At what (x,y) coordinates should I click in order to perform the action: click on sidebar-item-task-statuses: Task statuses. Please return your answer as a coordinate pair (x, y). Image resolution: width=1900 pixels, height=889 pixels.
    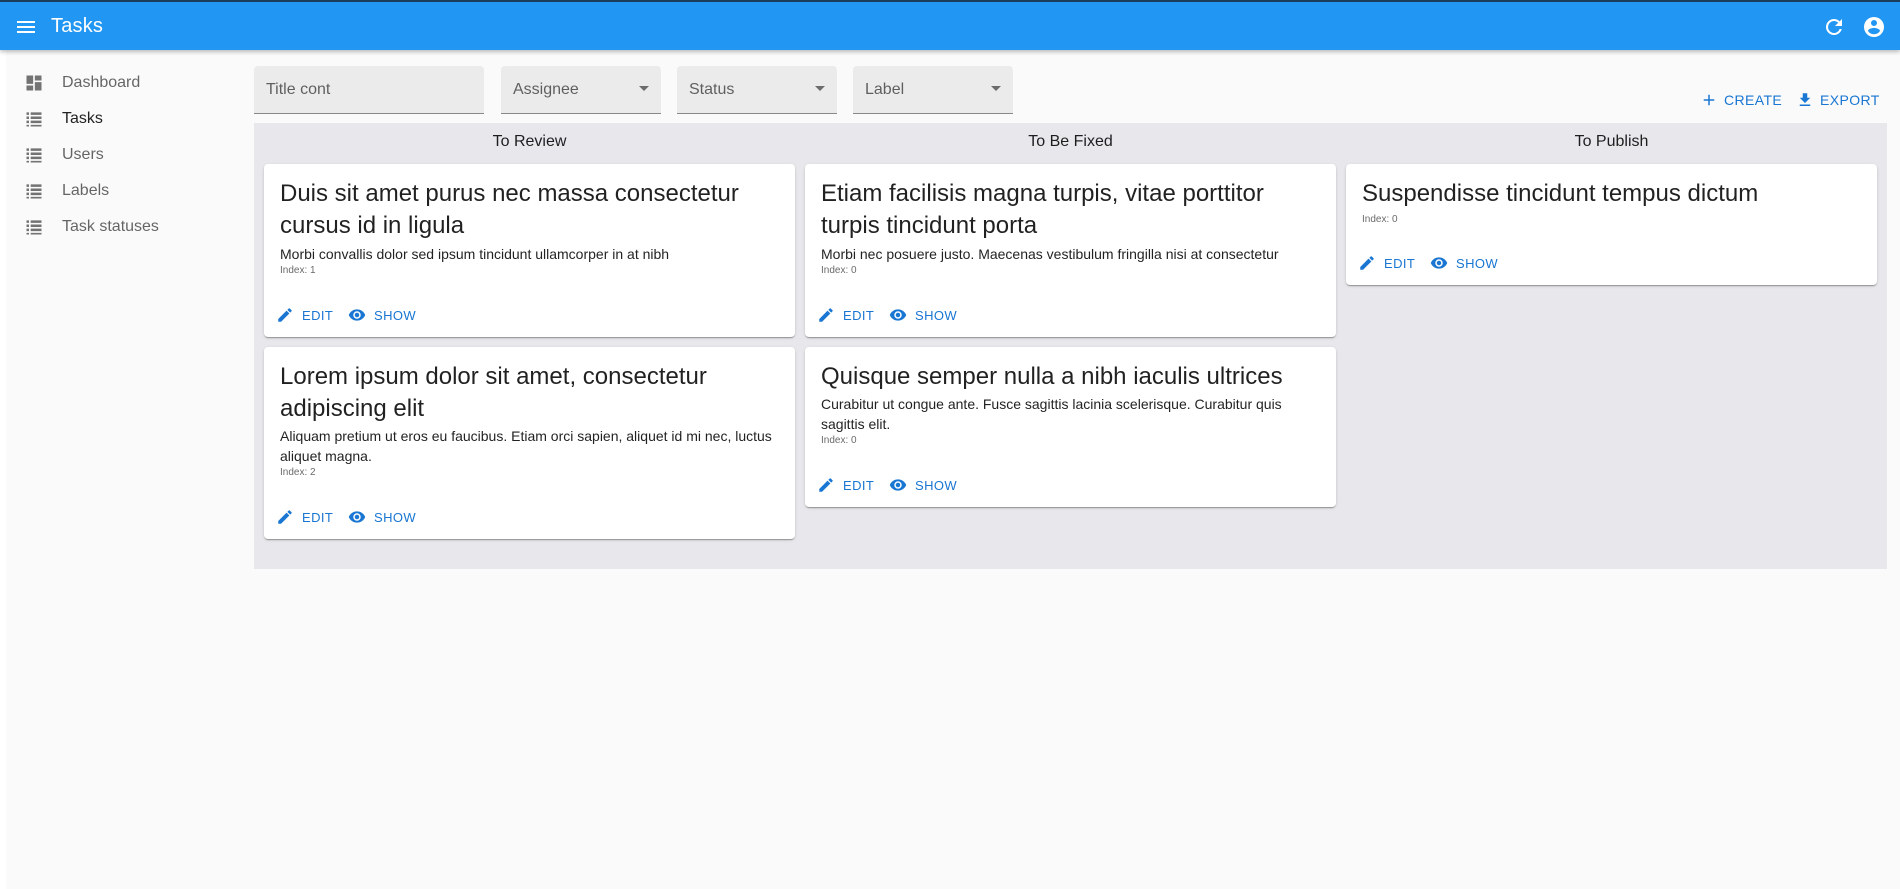
    Looking at the image, I should click on (120, 227).